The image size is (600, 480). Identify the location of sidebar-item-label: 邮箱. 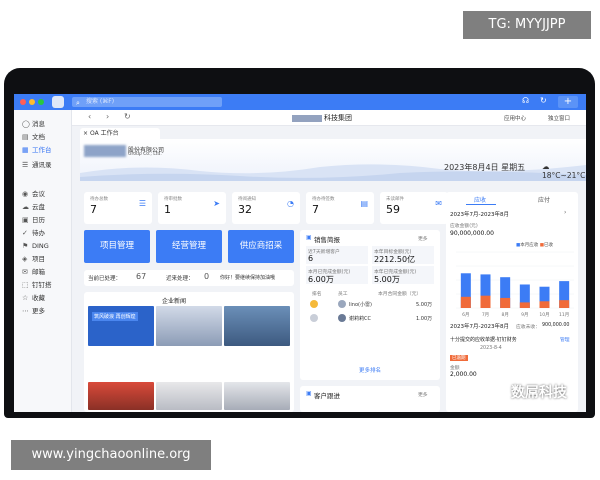
(38, 272).